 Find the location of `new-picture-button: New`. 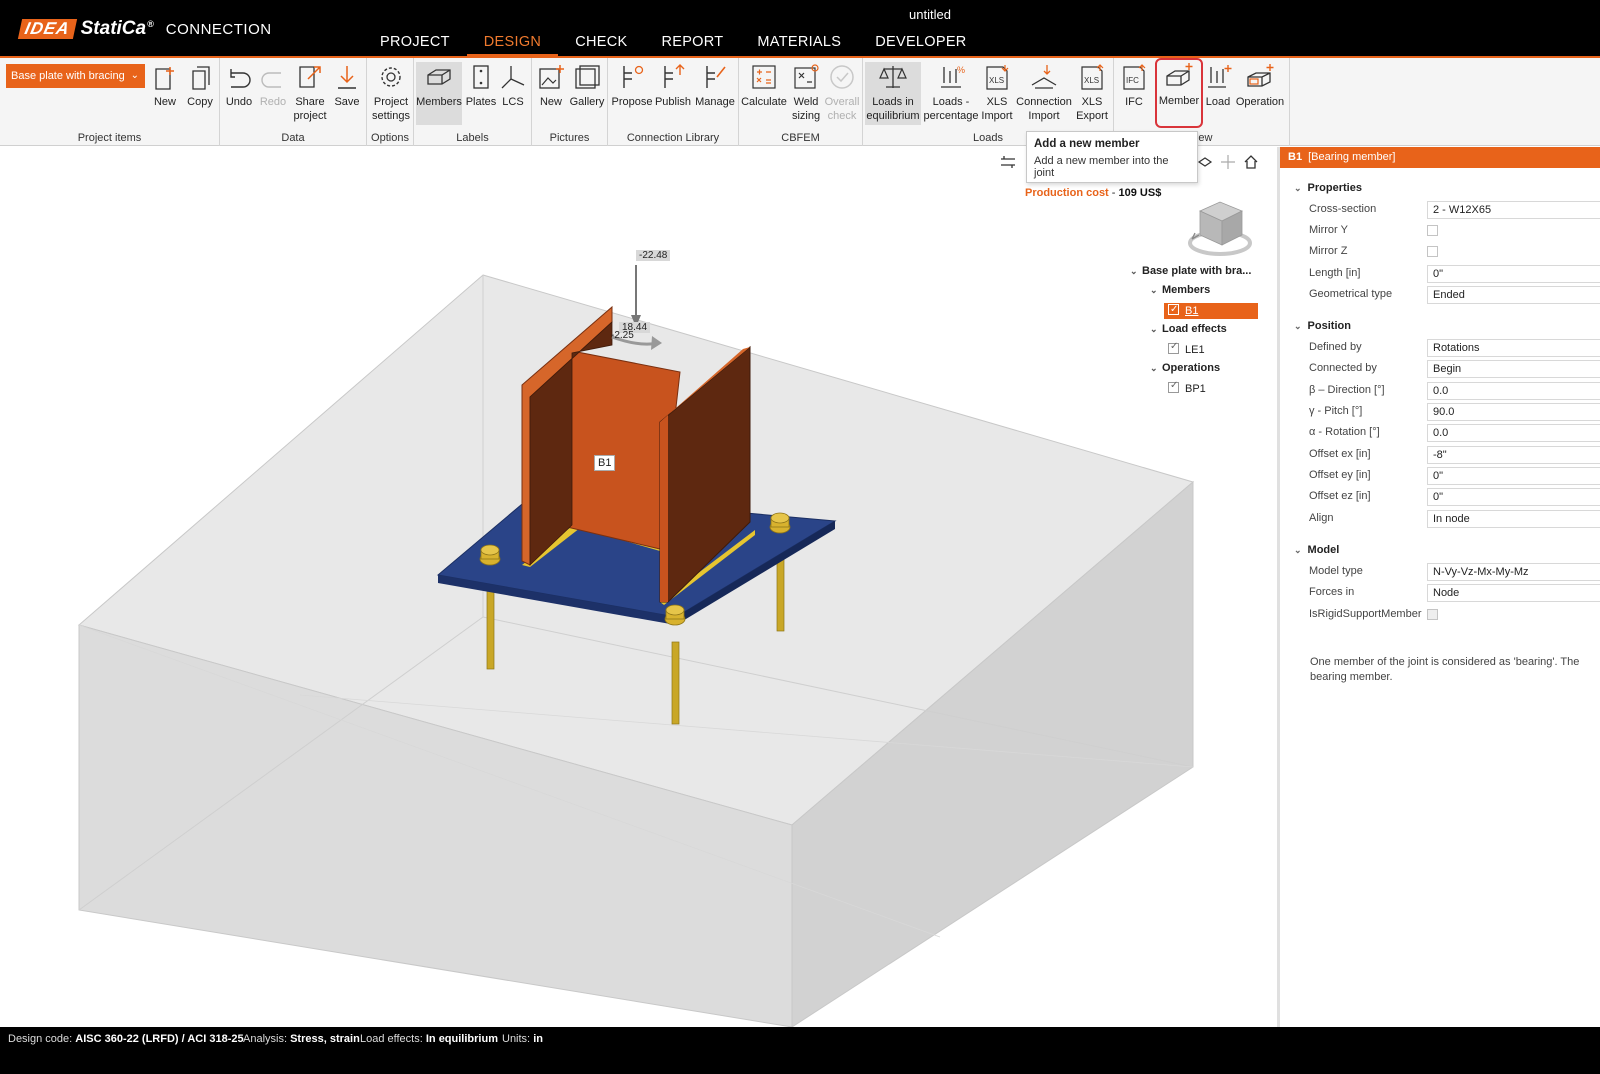

new-picture-button: New is located at coordinates (551, 85).